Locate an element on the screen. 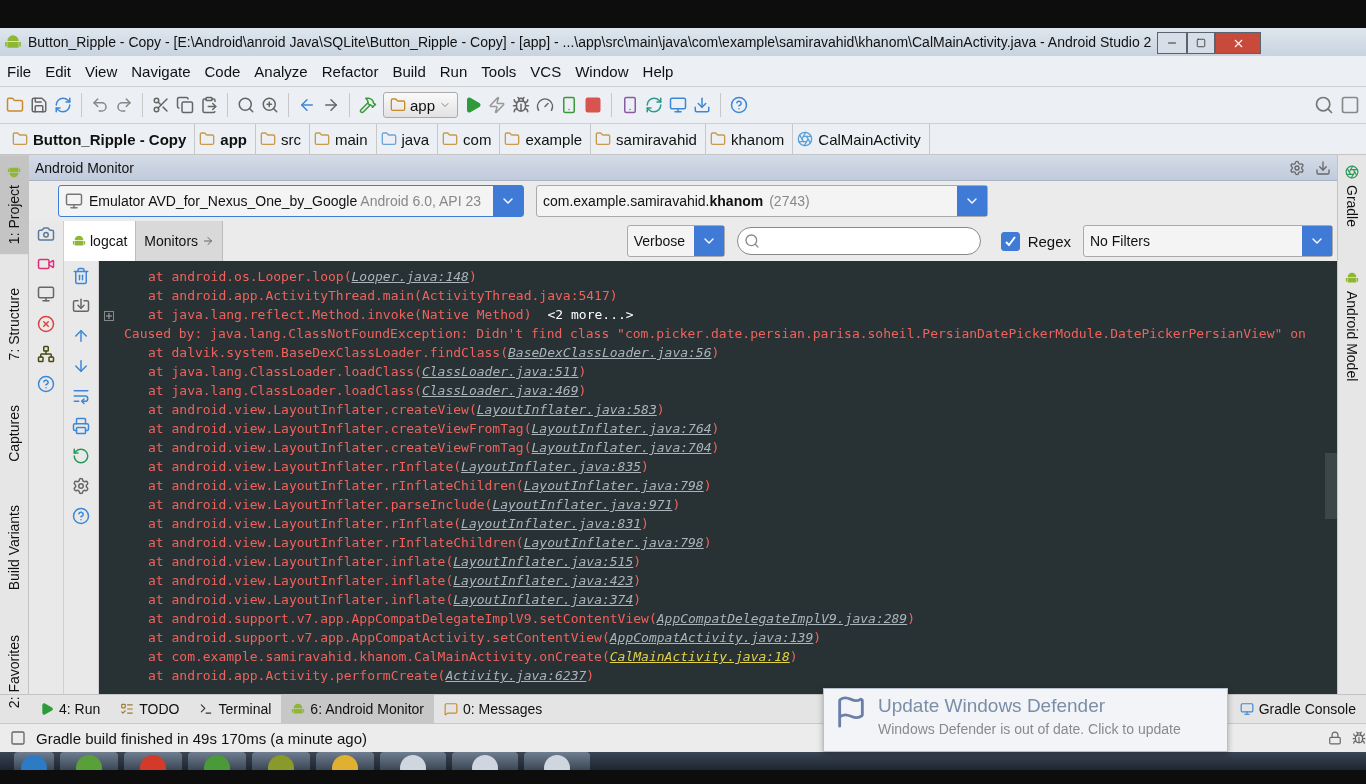 Image resolution: width=1366 pixels, height=784 pixels. tool-window-tab: 2: Favorites is located at coordinates (14, 671).